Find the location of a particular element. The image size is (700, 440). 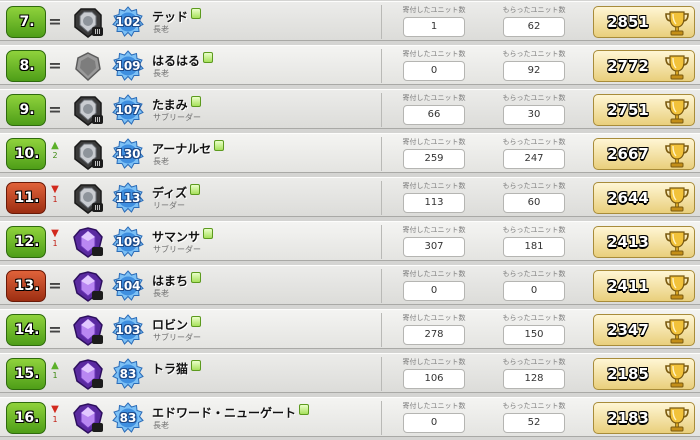

chat-icon is located at coordinates (196, 277).